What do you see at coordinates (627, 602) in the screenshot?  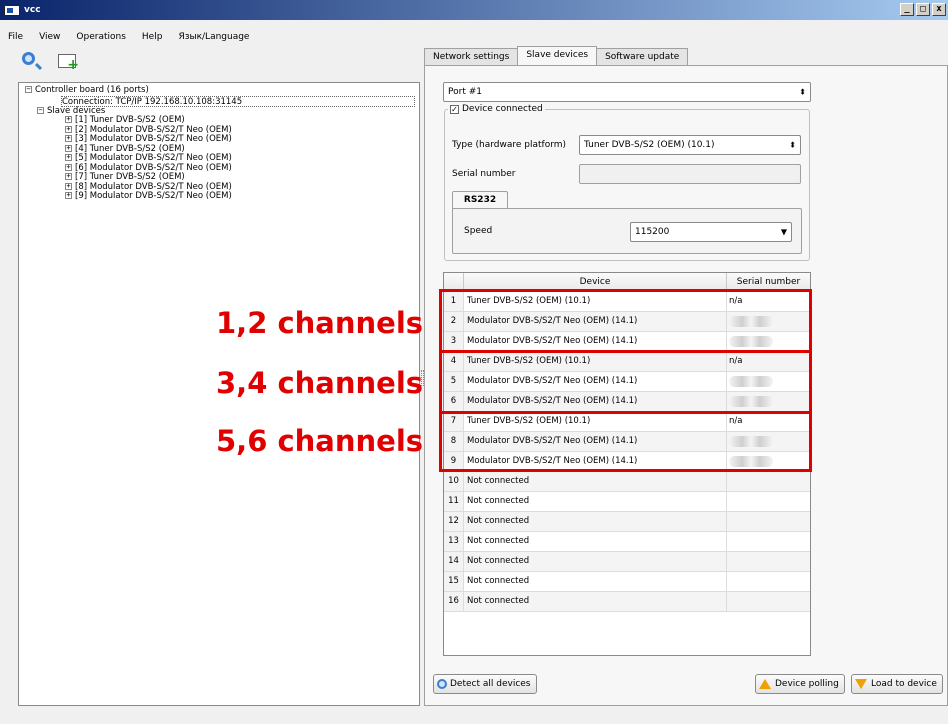 I see `table-row: 16 Not connected` at bounding box center [627, 602].